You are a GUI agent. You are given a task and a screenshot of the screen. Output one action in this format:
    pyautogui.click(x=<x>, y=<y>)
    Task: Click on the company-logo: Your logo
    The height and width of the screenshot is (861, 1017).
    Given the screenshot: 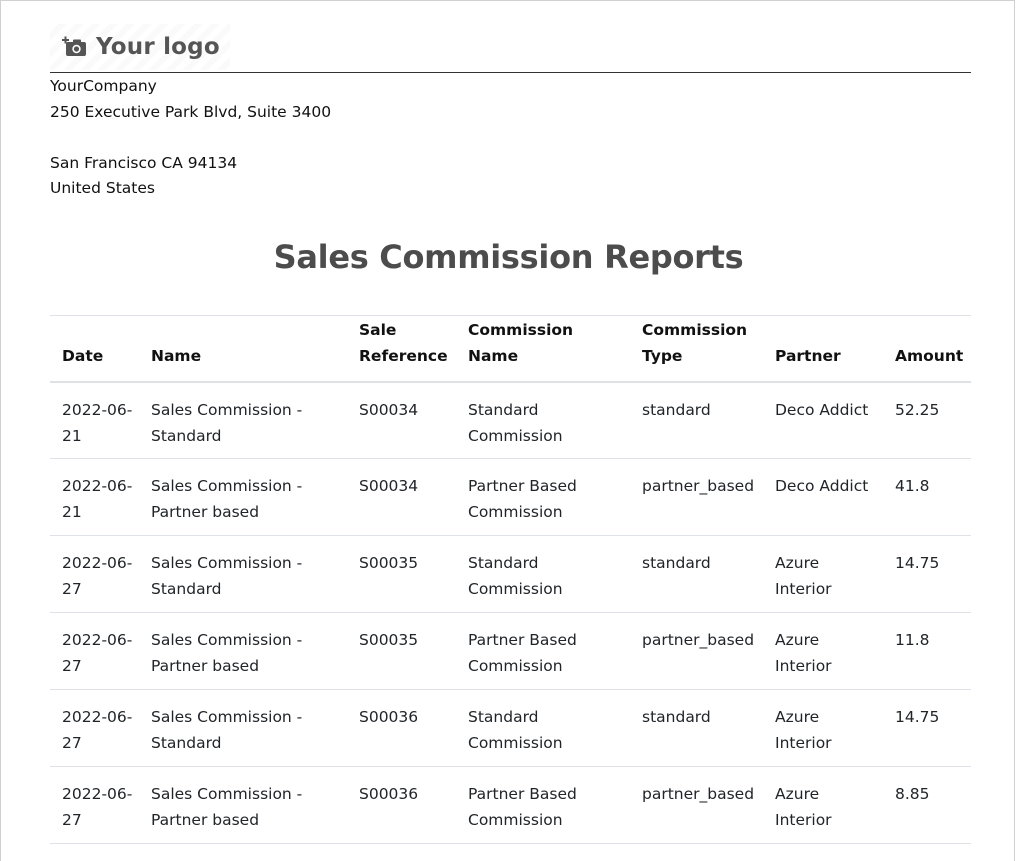 What is the action you would take?
    pyautogui.click(x=140, y=47)
    